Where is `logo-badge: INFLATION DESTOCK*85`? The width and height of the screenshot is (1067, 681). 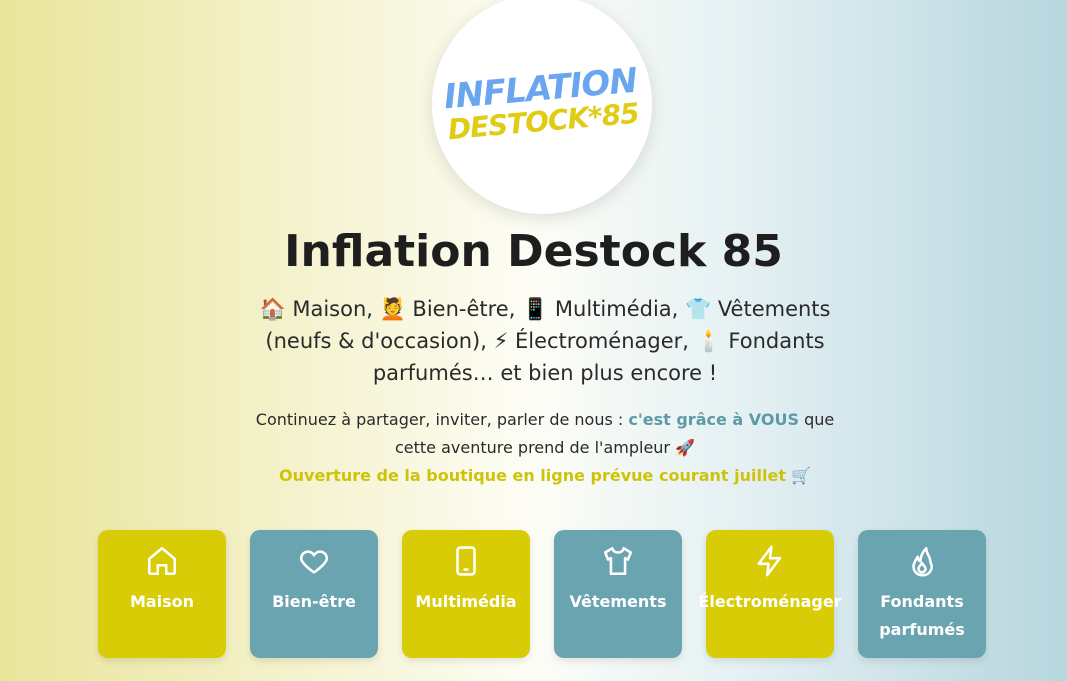 logo-badge: INFLATION DESTOCK*85 is located at coordinates (542, 107).